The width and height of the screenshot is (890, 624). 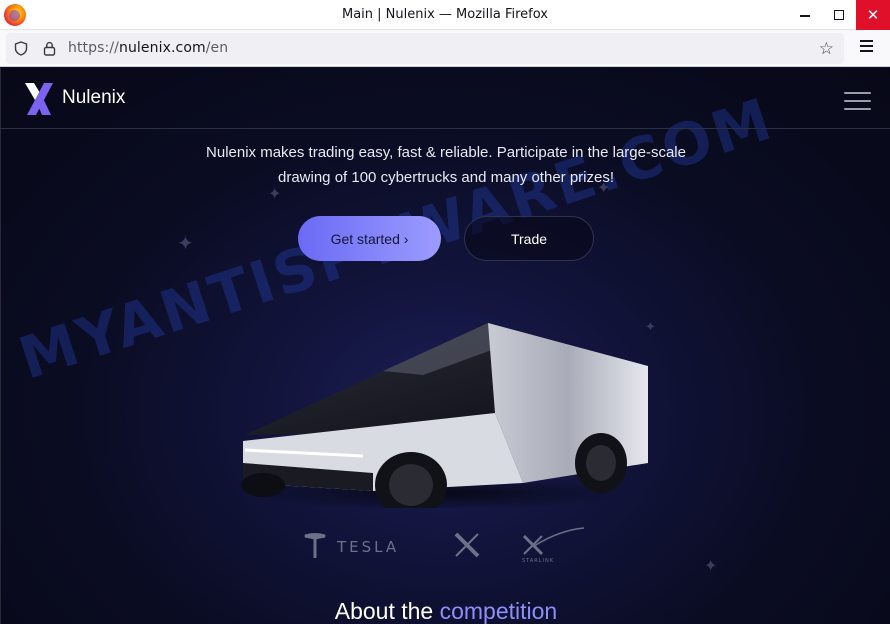 I want to click on maximize-button, so click(x=839, y=15).